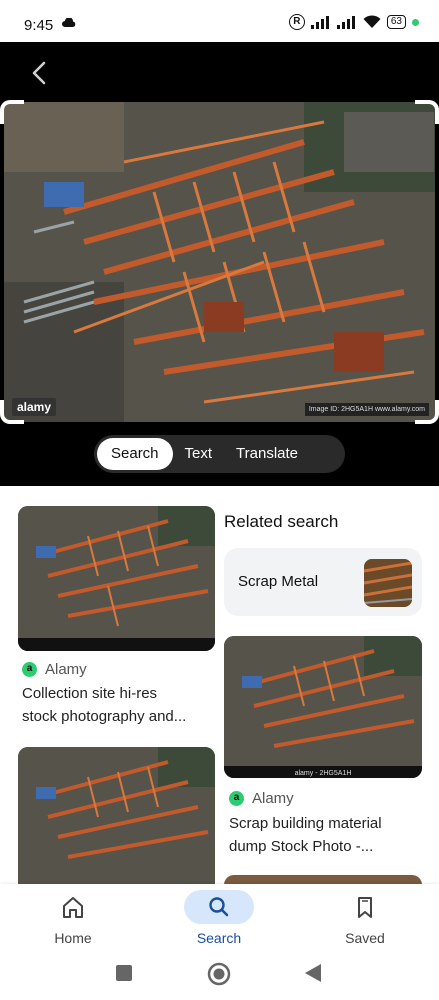 This screenshot has width=439, height=1000. I want to click on home-icon, so click(73, 907).